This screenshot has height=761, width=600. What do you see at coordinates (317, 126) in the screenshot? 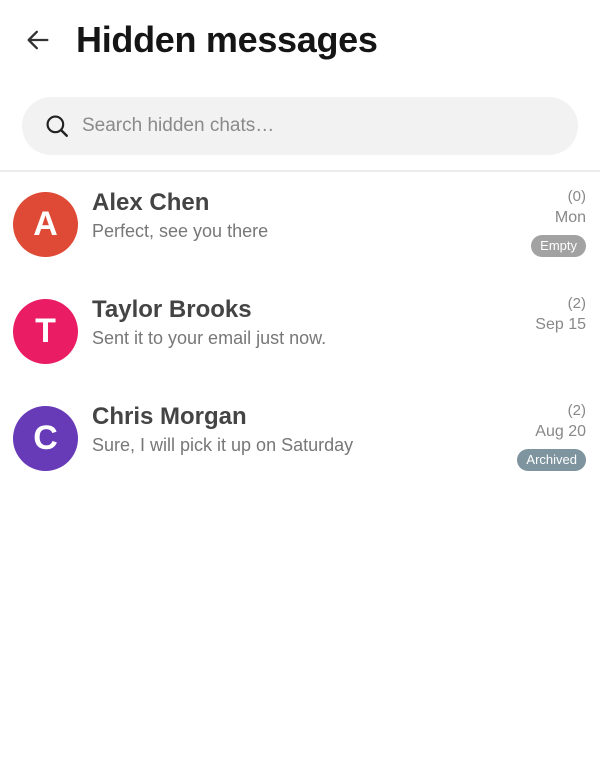
I see `search-input` at bounding box center [317, 126].